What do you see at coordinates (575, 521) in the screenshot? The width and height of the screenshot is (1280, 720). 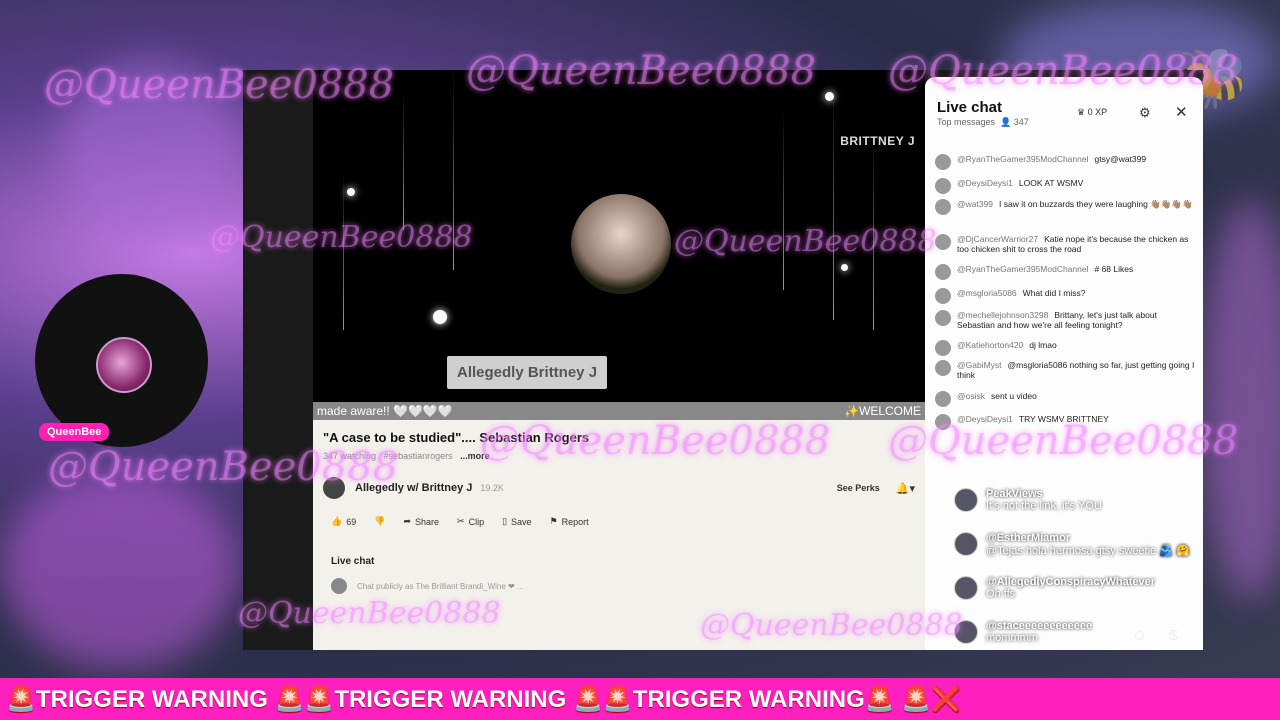 I see `report-label: Report` at bounding box center [575, 521].